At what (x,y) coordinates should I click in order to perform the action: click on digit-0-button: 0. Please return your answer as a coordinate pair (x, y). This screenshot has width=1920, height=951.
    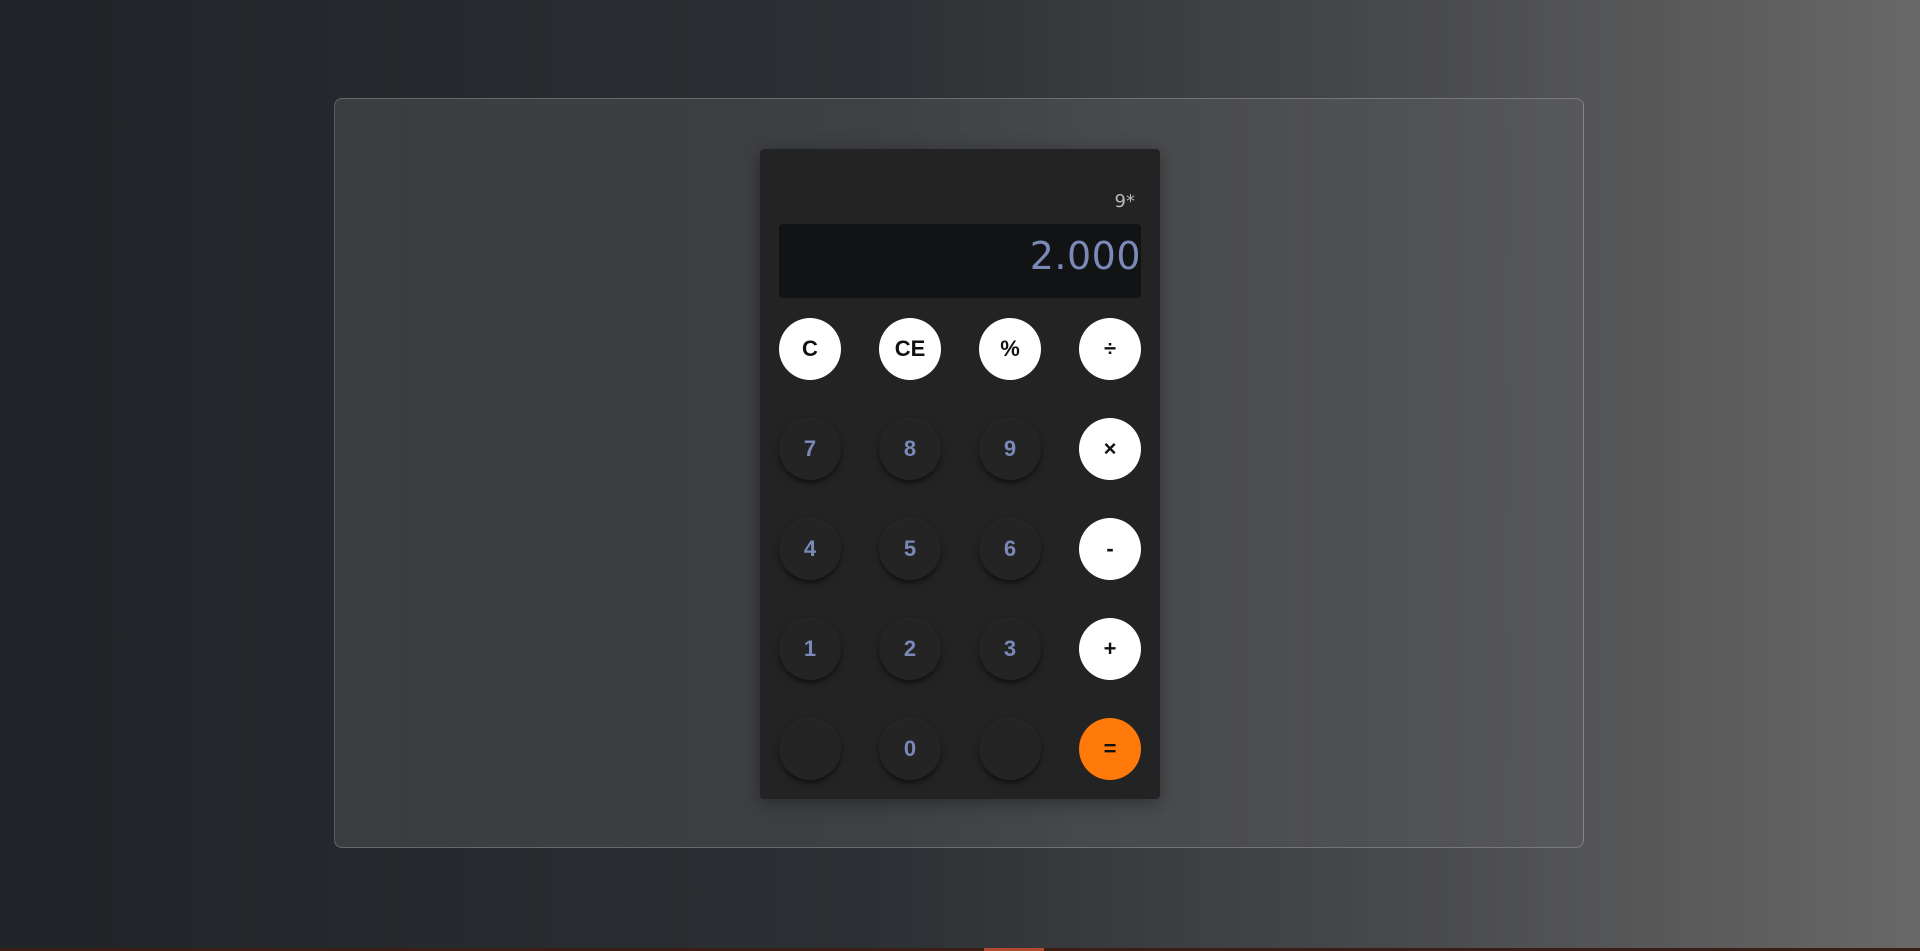
    Looking at the image, I should click on (910, 749).